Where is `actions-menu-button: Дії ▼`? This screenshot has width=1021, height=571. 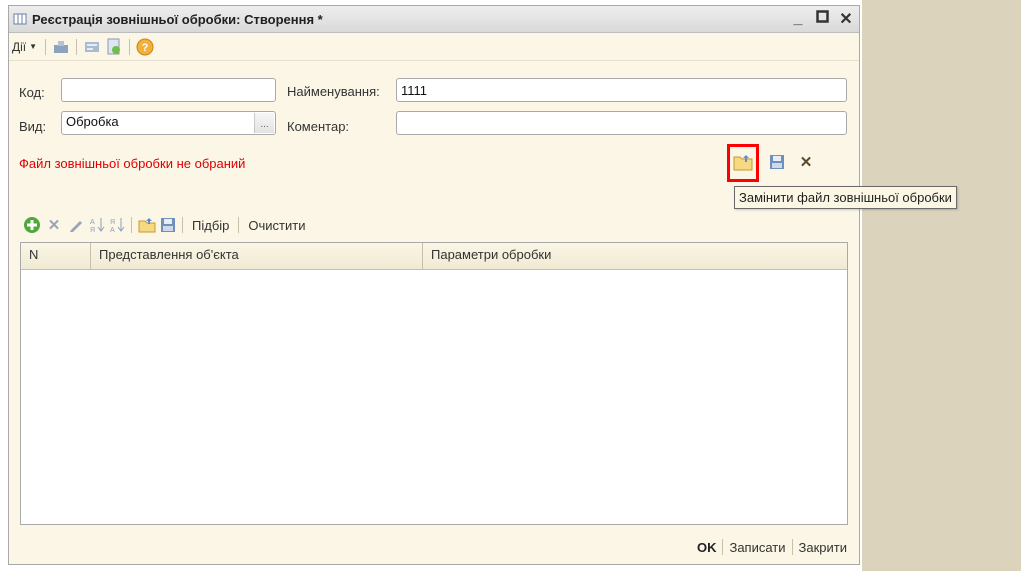 actions-menu-button: Дії ▼ is located at coordinates (25, 47).